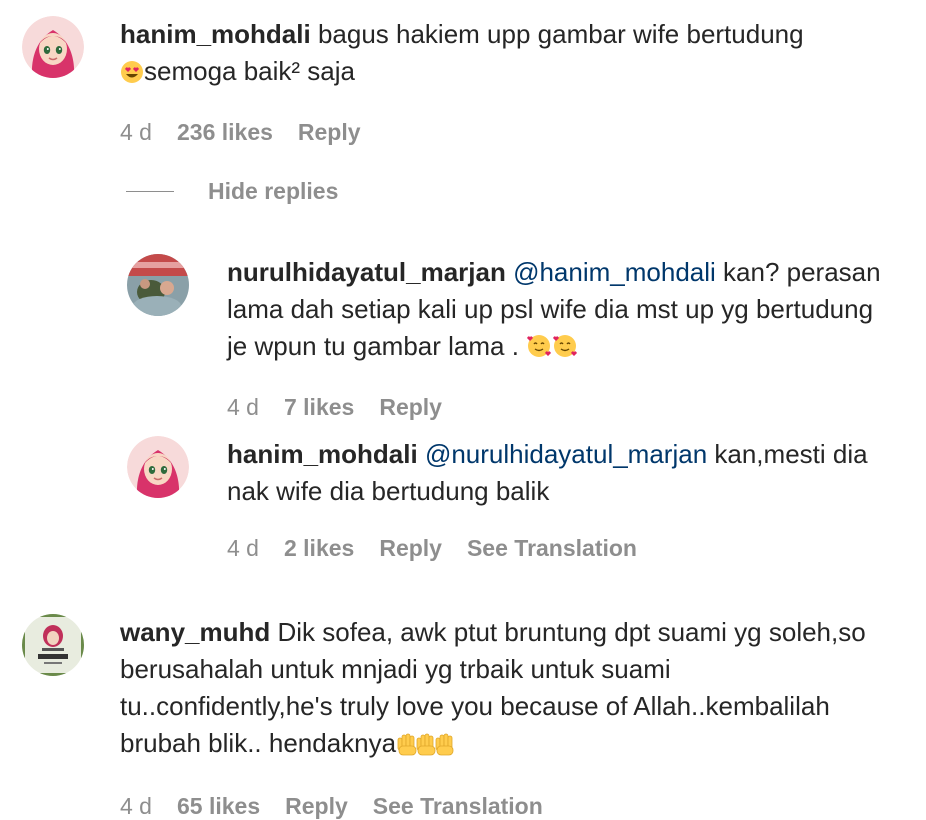  I want to click on comment-likes: 236 likes, so click(225, 132).